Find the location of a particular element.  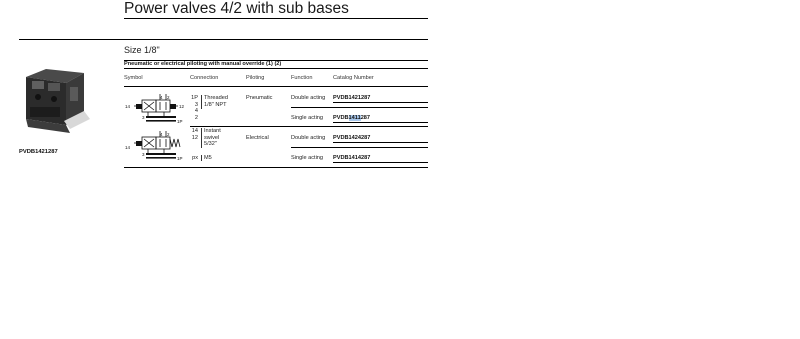

footer-divider is located at coordinates (201, 158).